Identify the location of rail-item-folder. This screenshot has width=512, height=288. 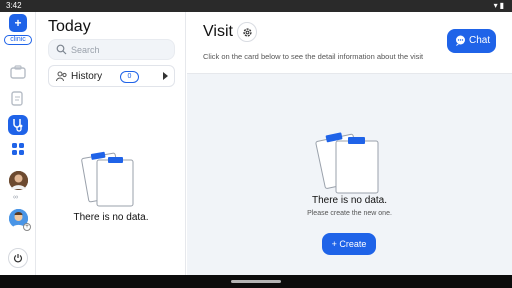
(18, 72).